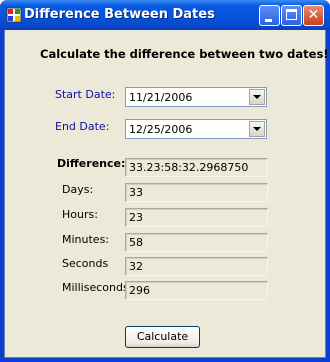 This screenshot has height=362, width=330. Describe the element at coordinates (86, 239) in the screenshot. I see `minutes-label: Minutes:` at that location.